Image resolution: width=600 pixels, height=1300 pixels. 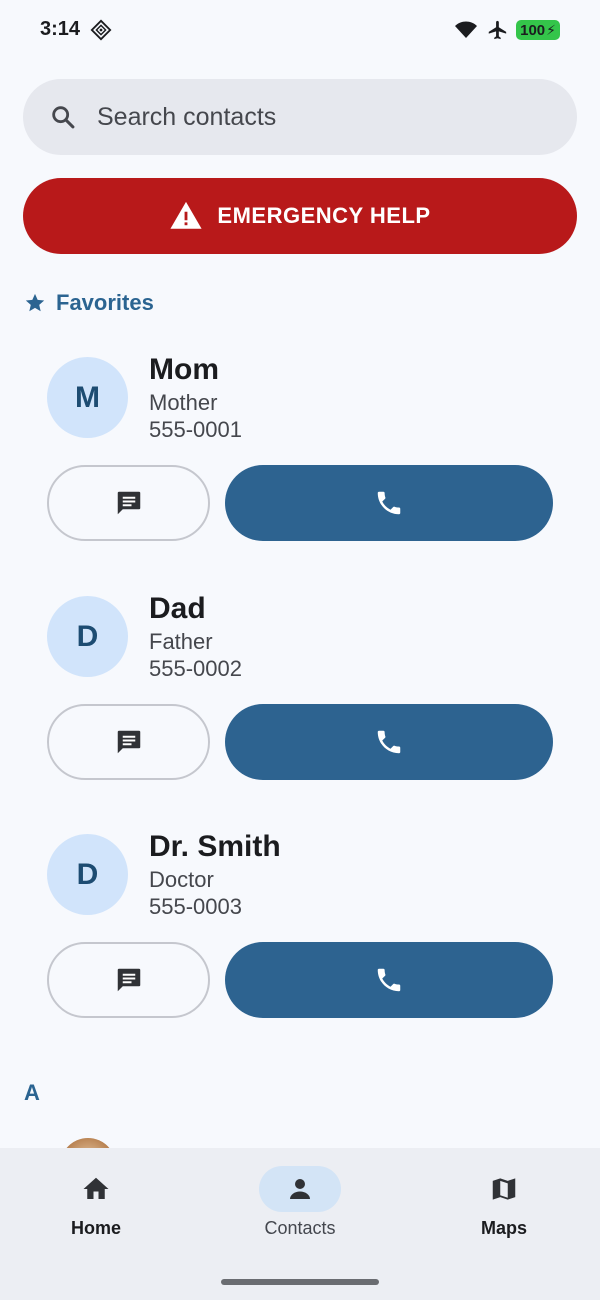 I want to click on map-icon, so click(x=504, y=1189).